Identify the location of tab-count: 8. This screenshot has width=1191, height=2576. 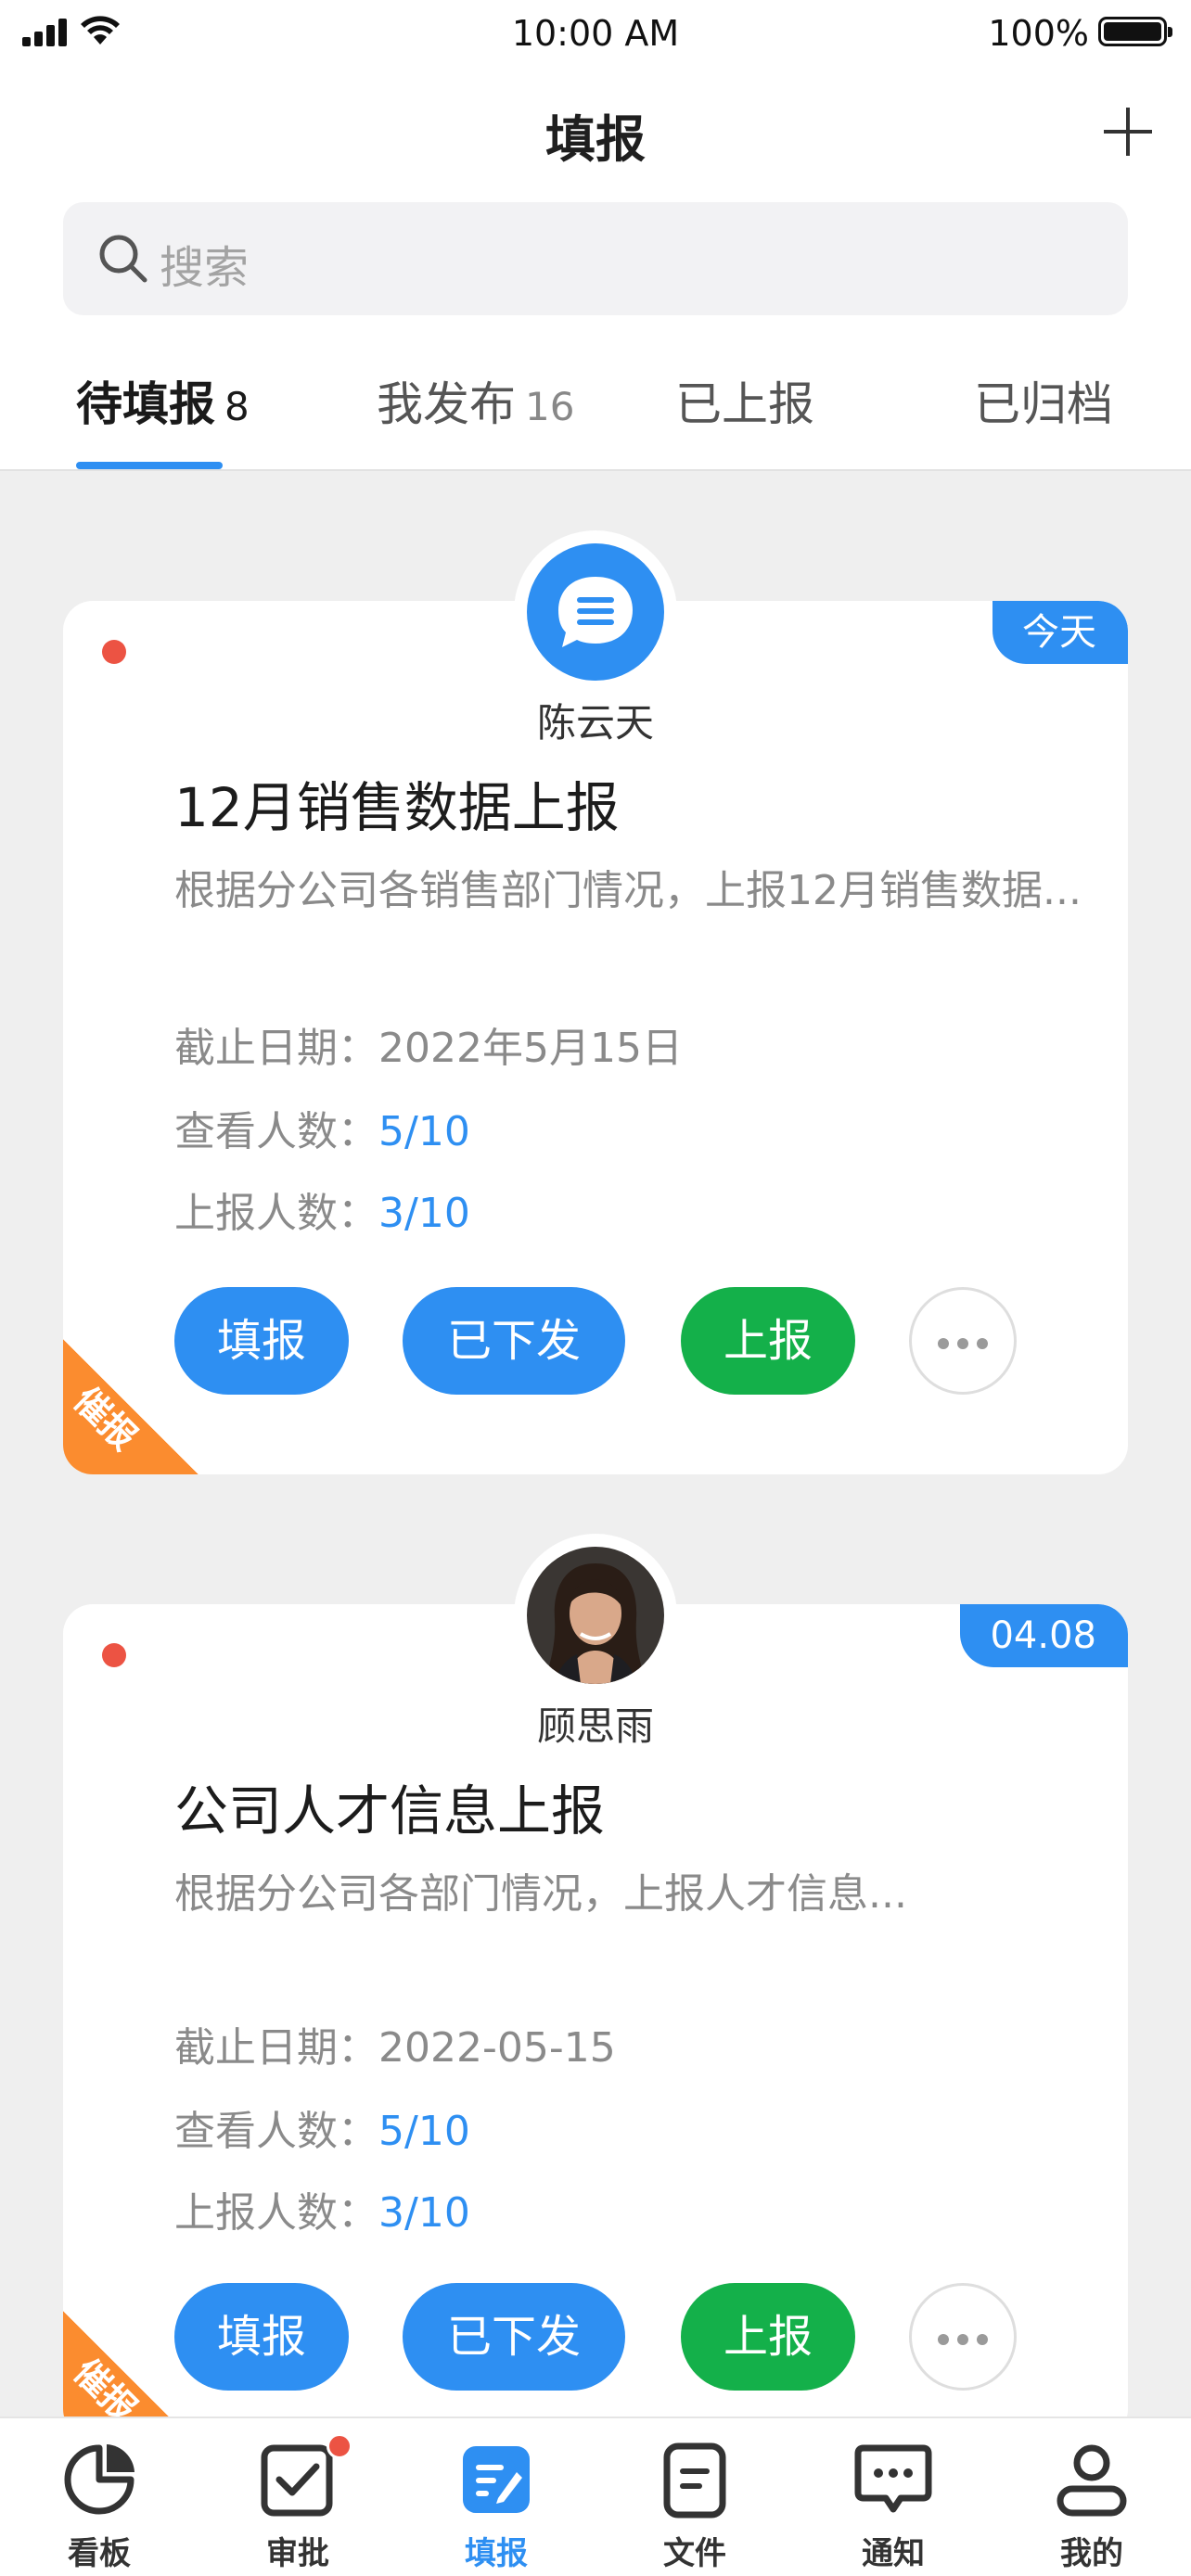
(237, 406).